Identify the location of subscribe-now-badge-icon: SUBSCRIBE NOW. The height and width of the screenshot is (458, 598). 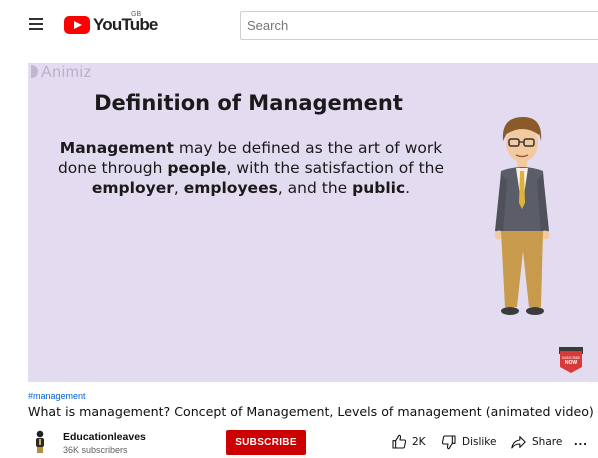
(571, 360).